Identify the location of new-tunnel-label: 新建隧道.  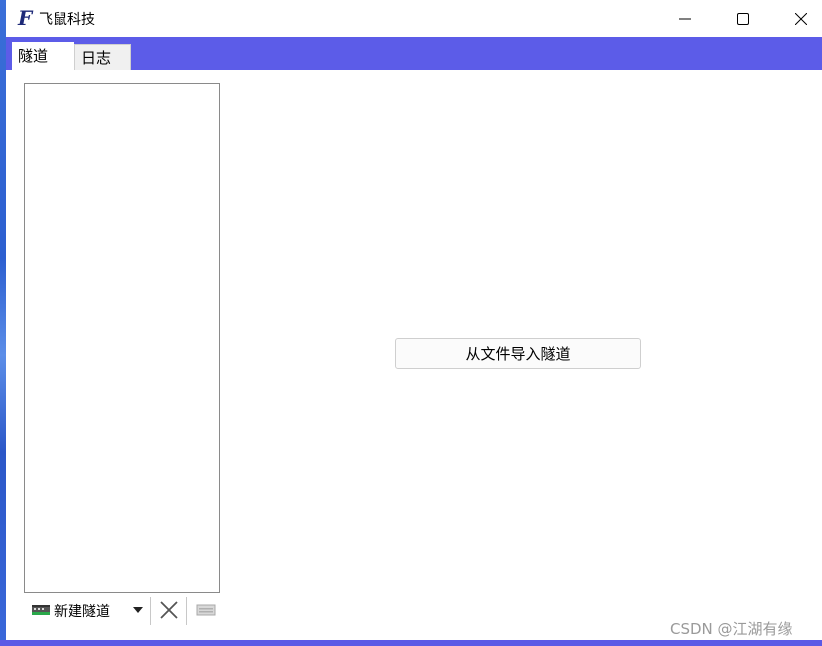
(82, 612).